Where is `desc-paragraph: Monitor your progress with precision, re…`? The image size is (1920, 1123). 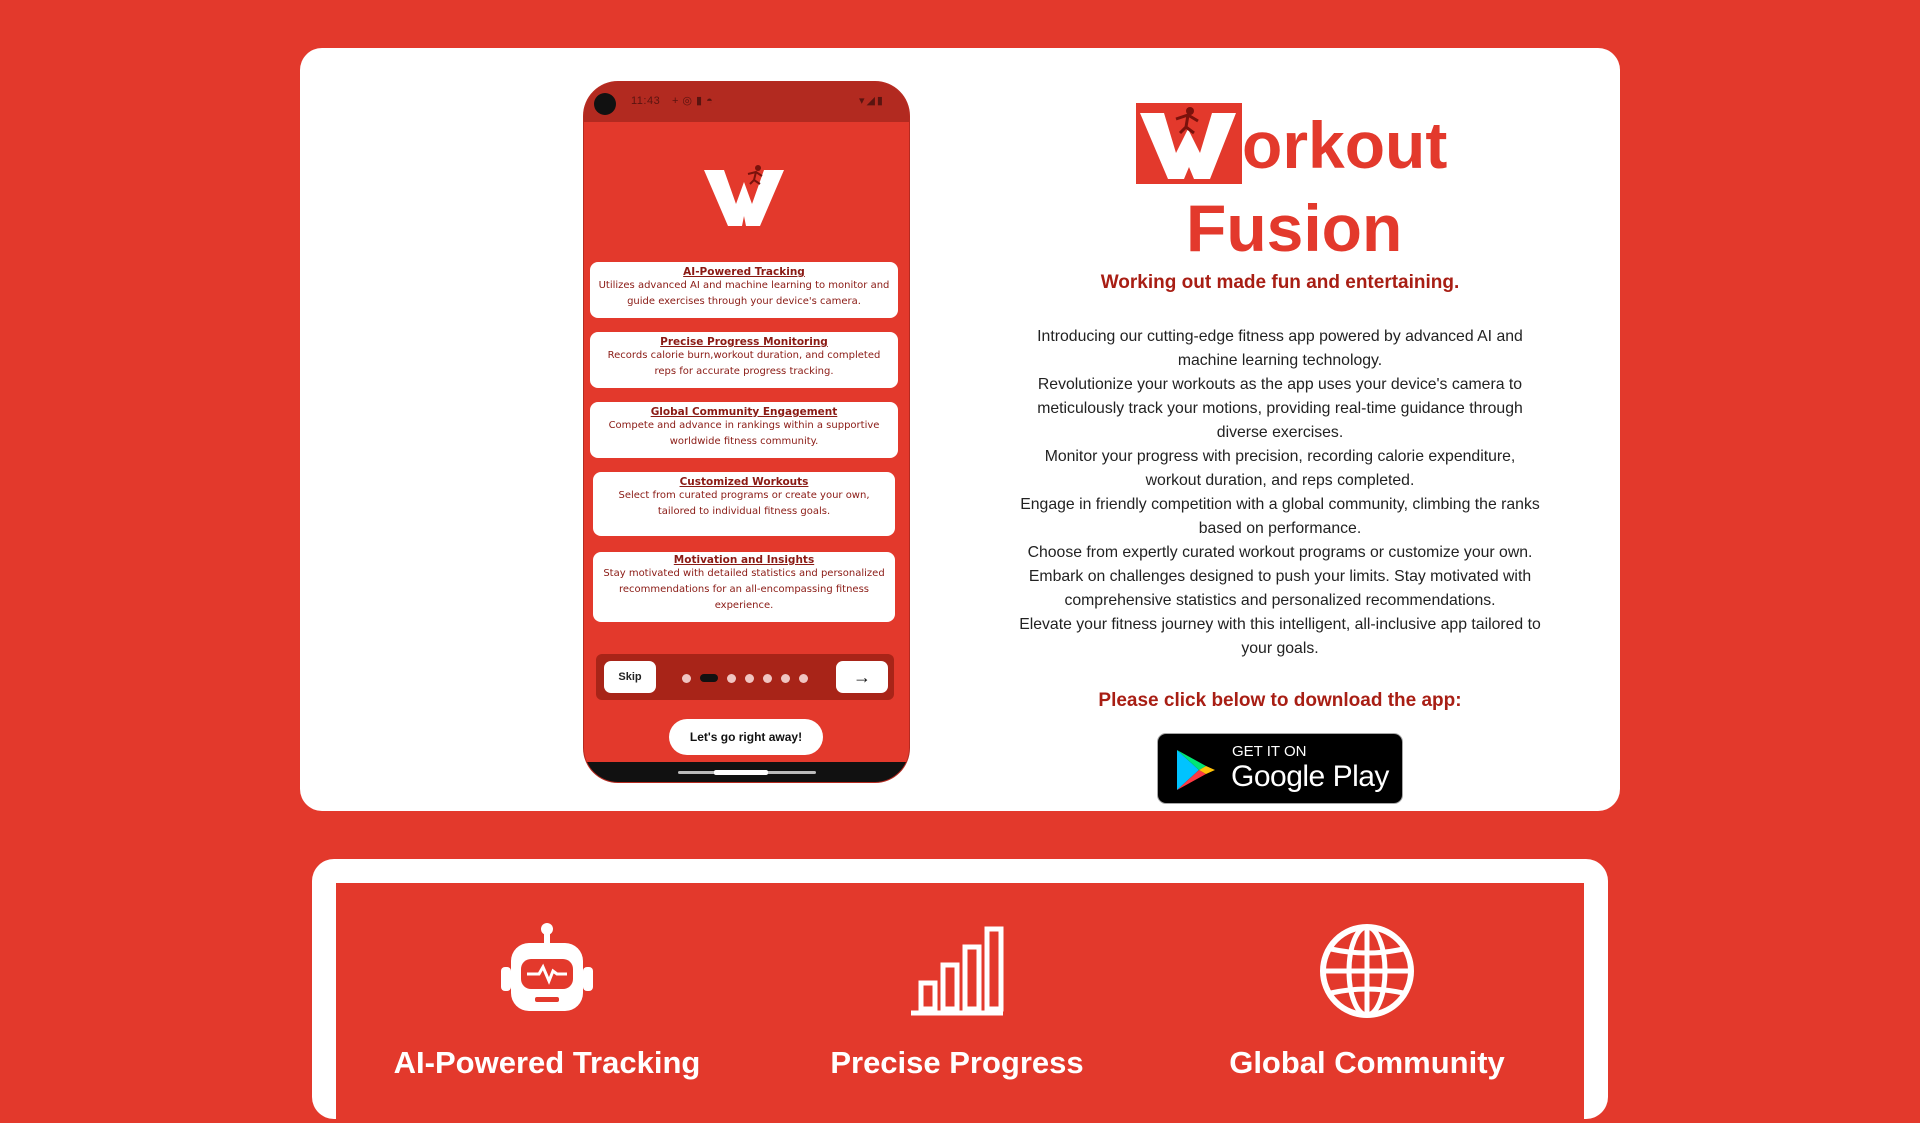 desc-paragraph: Monitor your progress with precision, re… is located at coordinates (1280, 468).